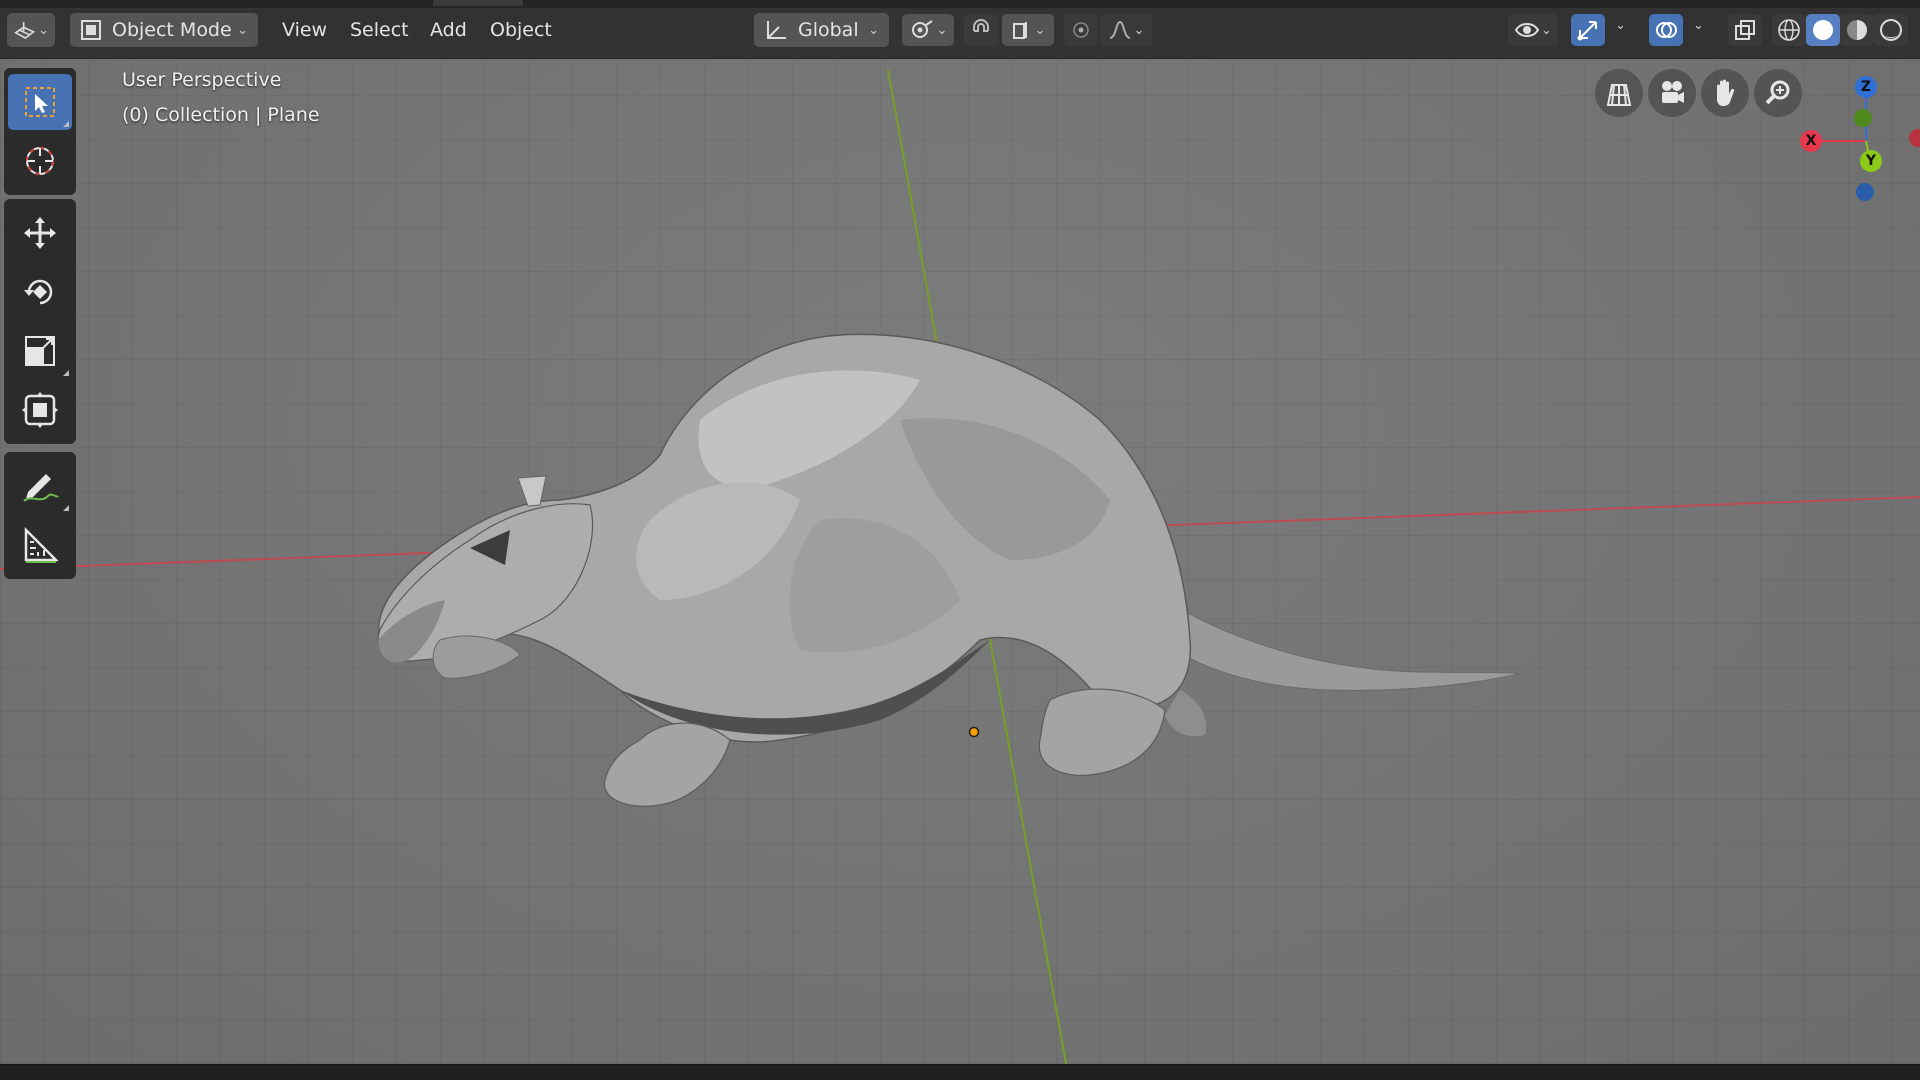 This screenshot has width=1920, height=1080. What do you see at coordinates (91, 30) in the screenshot?
I see `object-mode-icon` at bounding box center [91, 30].